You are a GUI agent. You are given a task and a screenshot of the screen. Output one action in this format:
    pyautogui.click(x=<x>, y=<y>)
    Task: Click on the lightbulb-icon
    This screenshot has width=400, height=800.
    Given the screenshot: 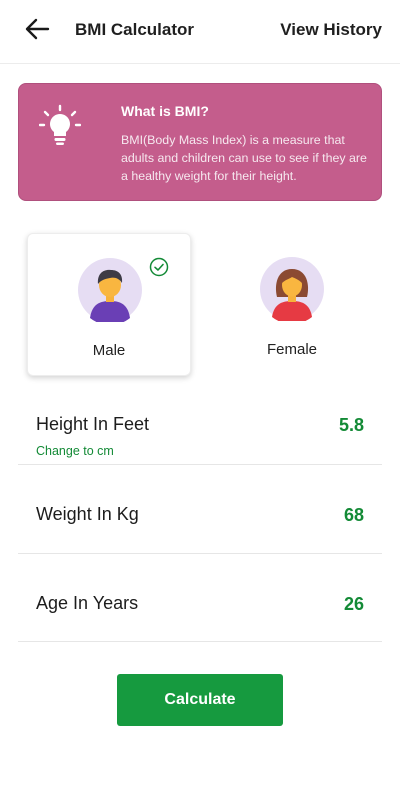 What is the action you would take?
    pyautogui.click(x=60, y=124)
    